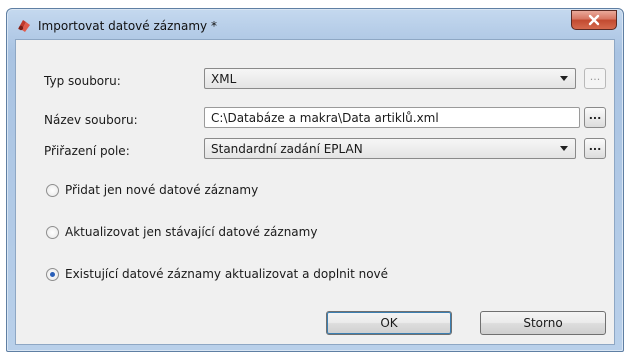 The image size is (630, 358). I want to click on window-title: Importovat datové záznamy *, so click(127, 26).